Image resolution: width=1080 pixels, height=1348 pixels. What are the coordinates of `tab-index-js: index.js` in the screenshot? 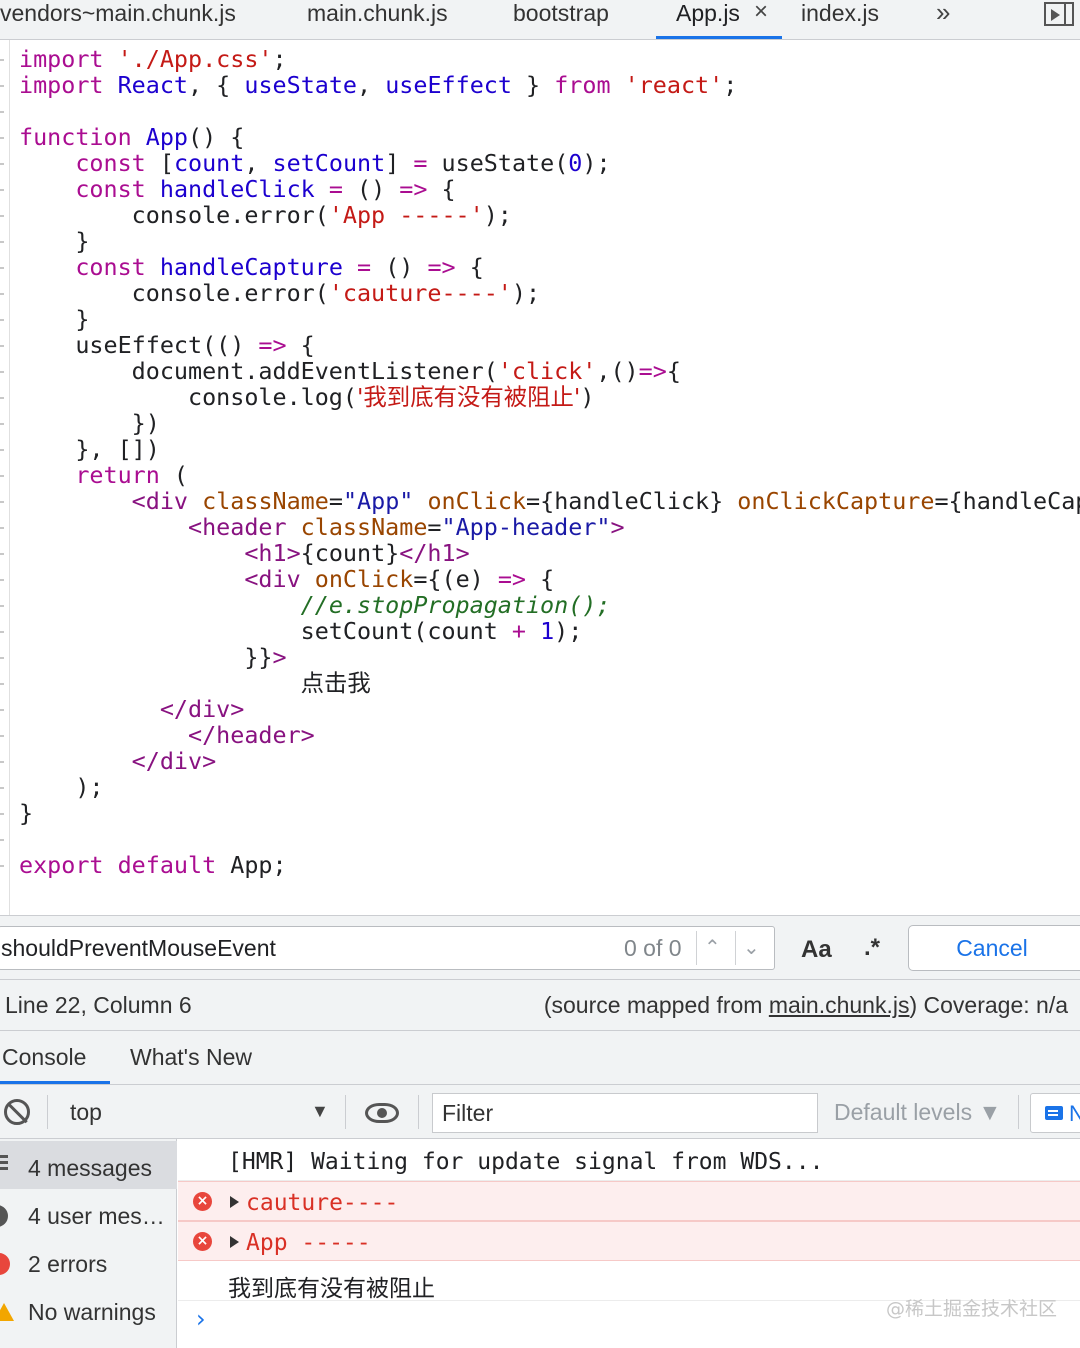 It's located at (840, 19).